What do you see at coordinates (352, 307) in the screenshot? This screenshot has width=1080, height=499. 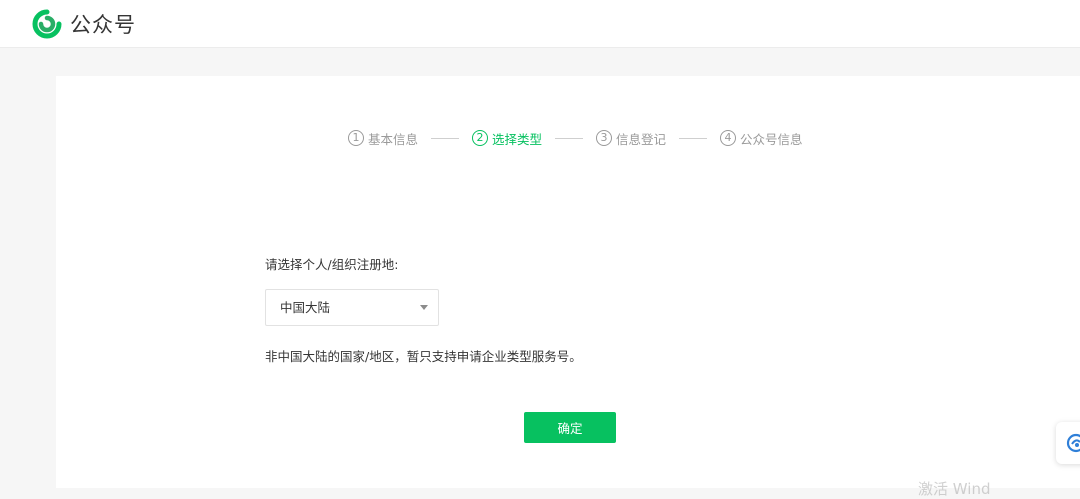 I see `region-select: 中国大陆` at bounding box center [352, 307].